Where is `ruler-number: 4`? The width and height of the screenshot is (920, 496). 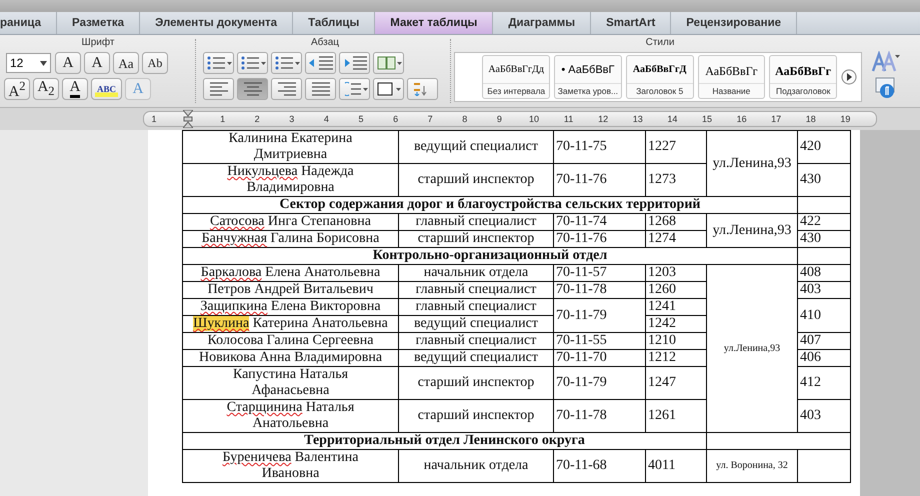
ruler-number: 4 is located at coordinates (326, 119).